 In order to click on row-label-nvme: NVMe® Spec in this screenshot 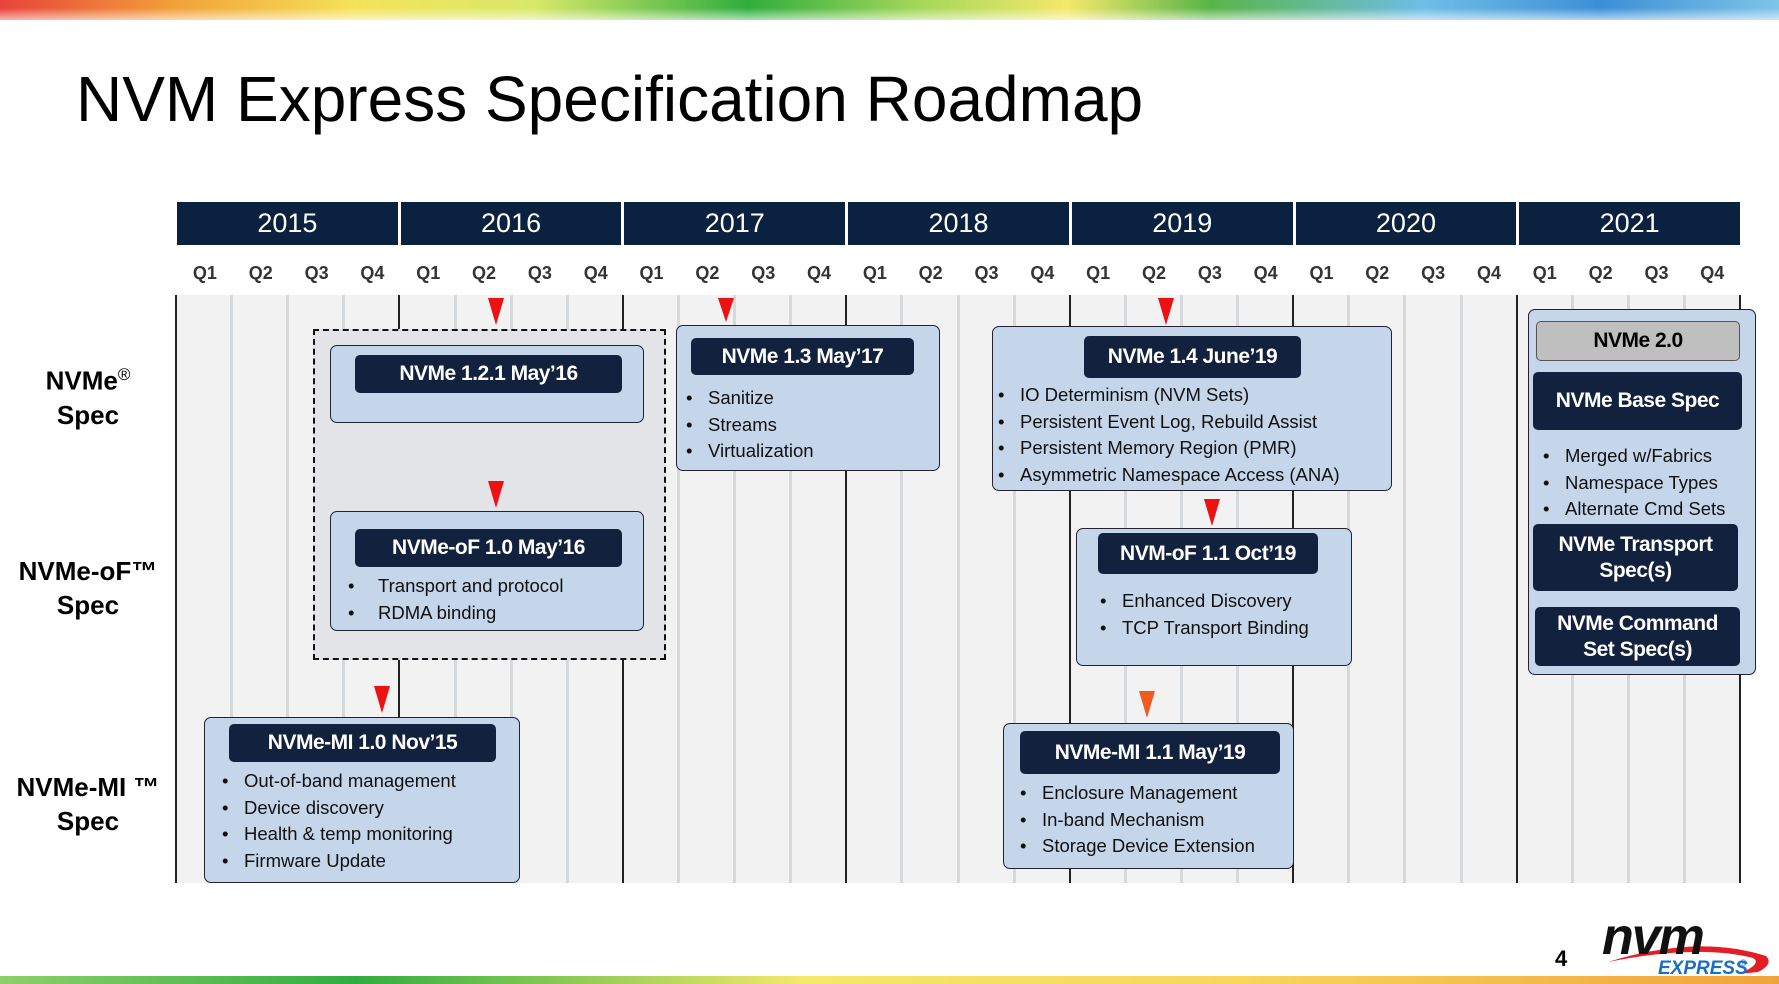, I will do `click(88, 395)`.